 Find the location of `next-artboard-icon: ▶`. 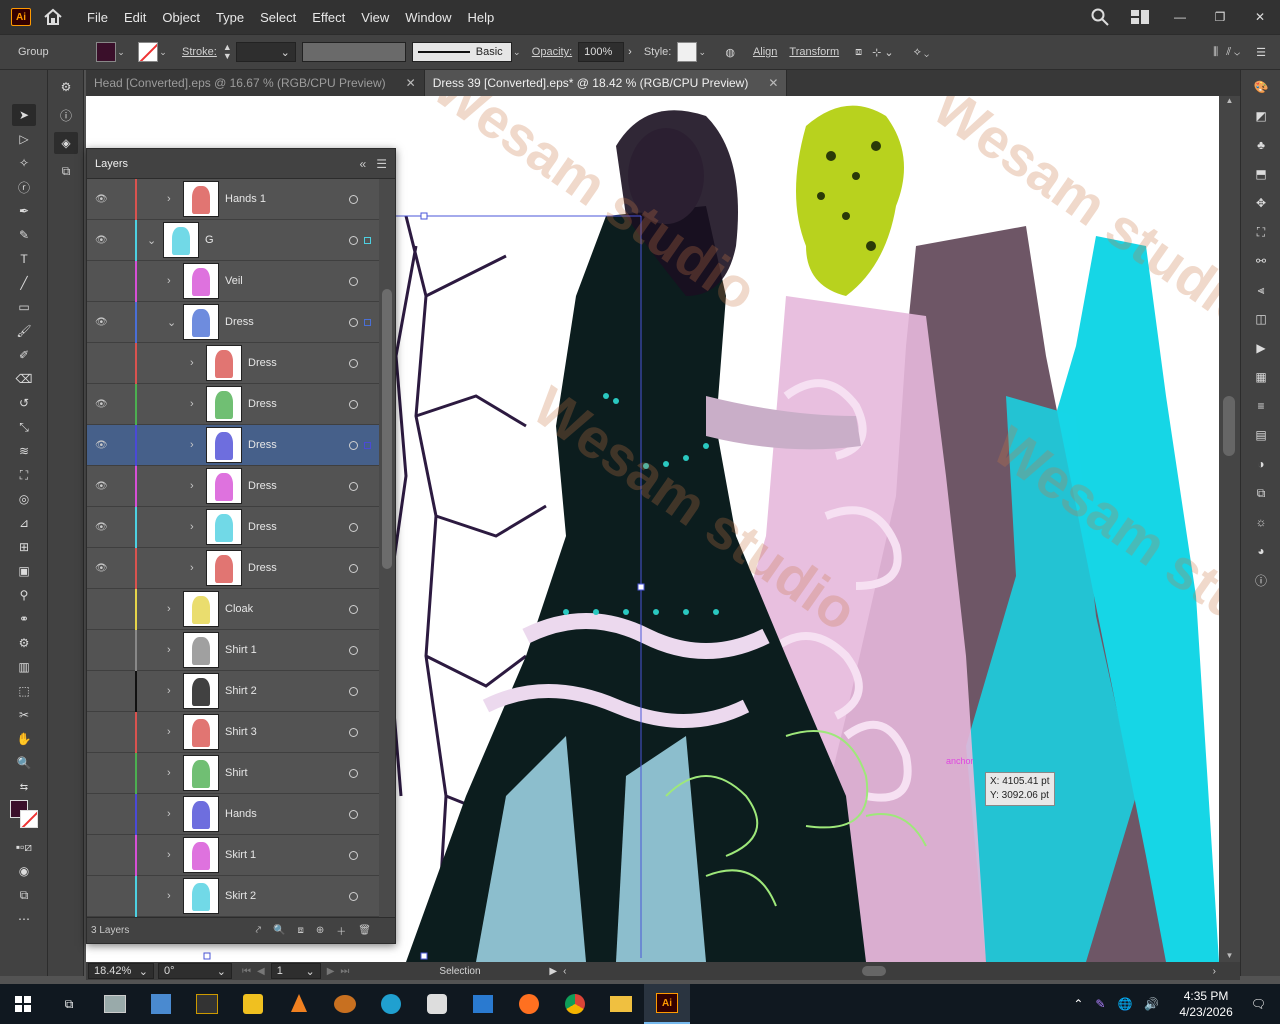

next-artboard-icon: ▶ is located at coordinates (331, 971).